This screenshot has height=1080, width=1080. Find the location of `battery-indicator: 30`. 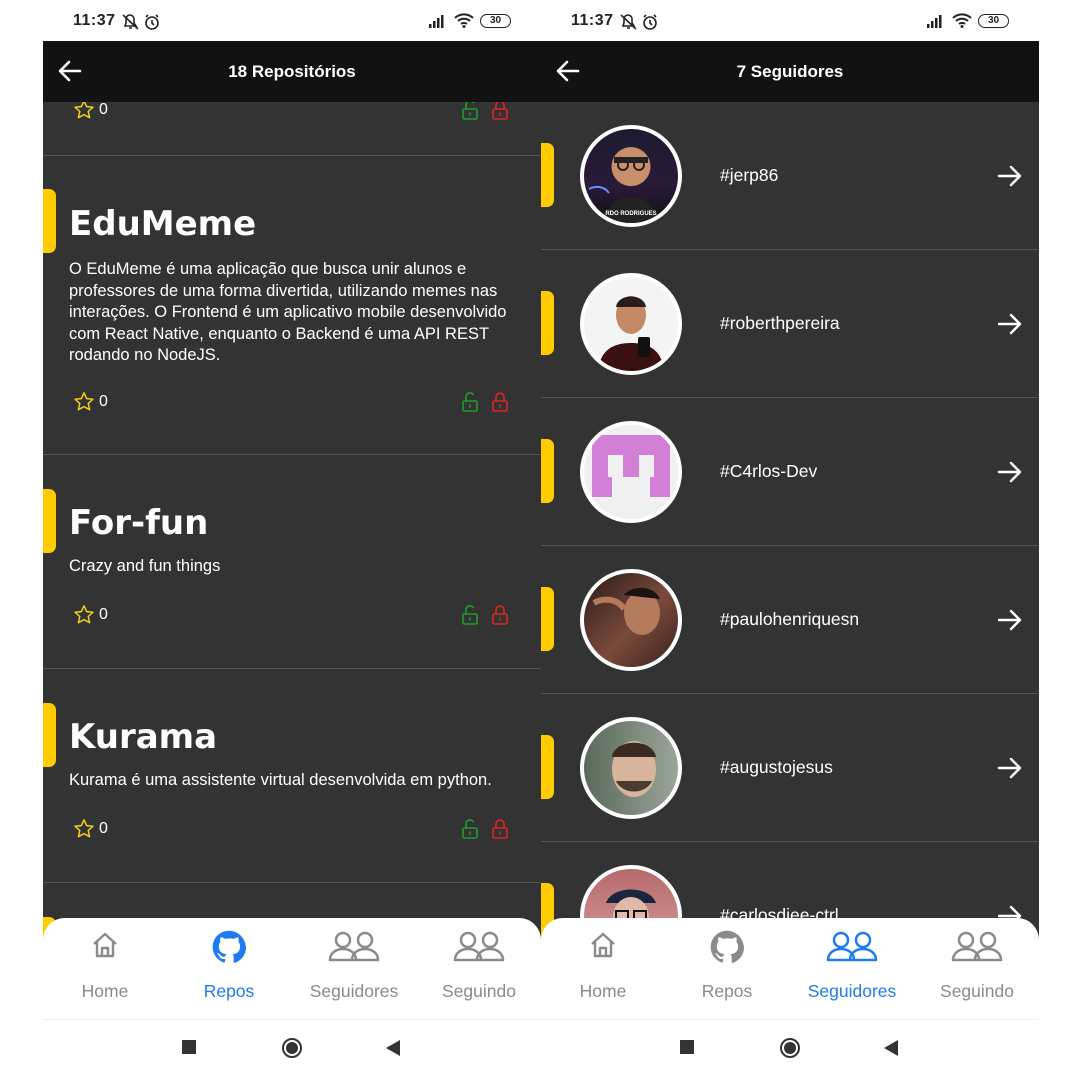

battery-indicator: 30 is located at coordinates (993, 20).